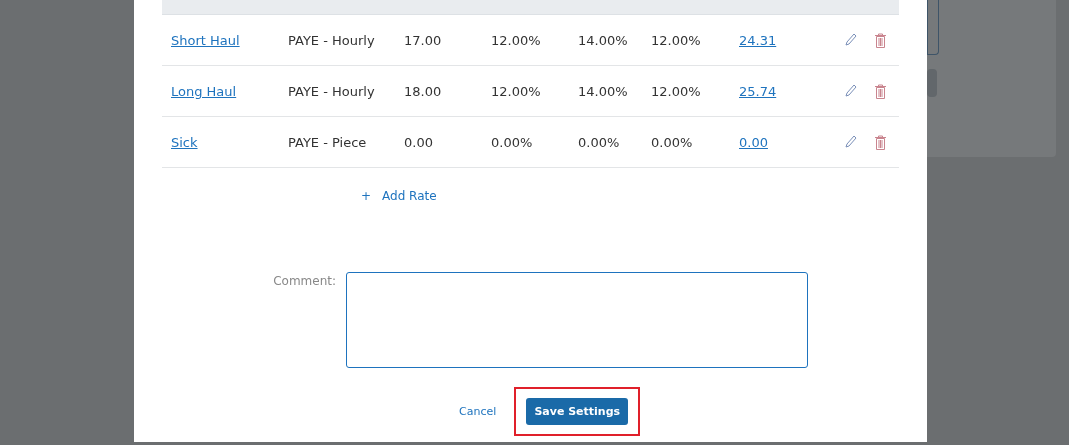  Describe the element at coordinates (304, 280) in the screenshot. I see `comment-label: Comment:` at that location.